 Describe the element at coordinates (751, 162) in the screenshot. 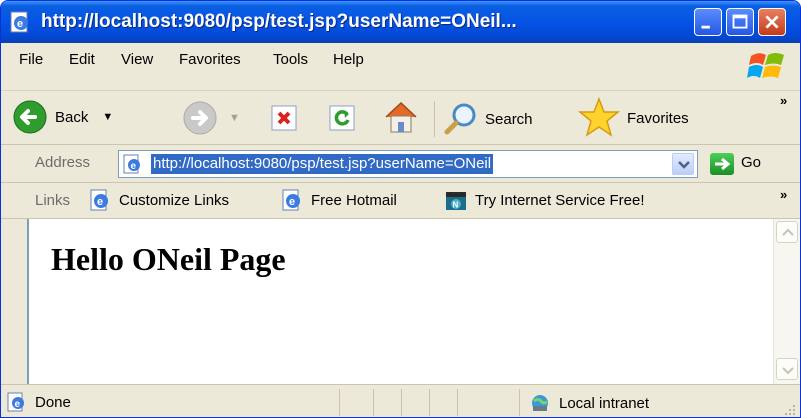

I see `go-label: Go` at that location.